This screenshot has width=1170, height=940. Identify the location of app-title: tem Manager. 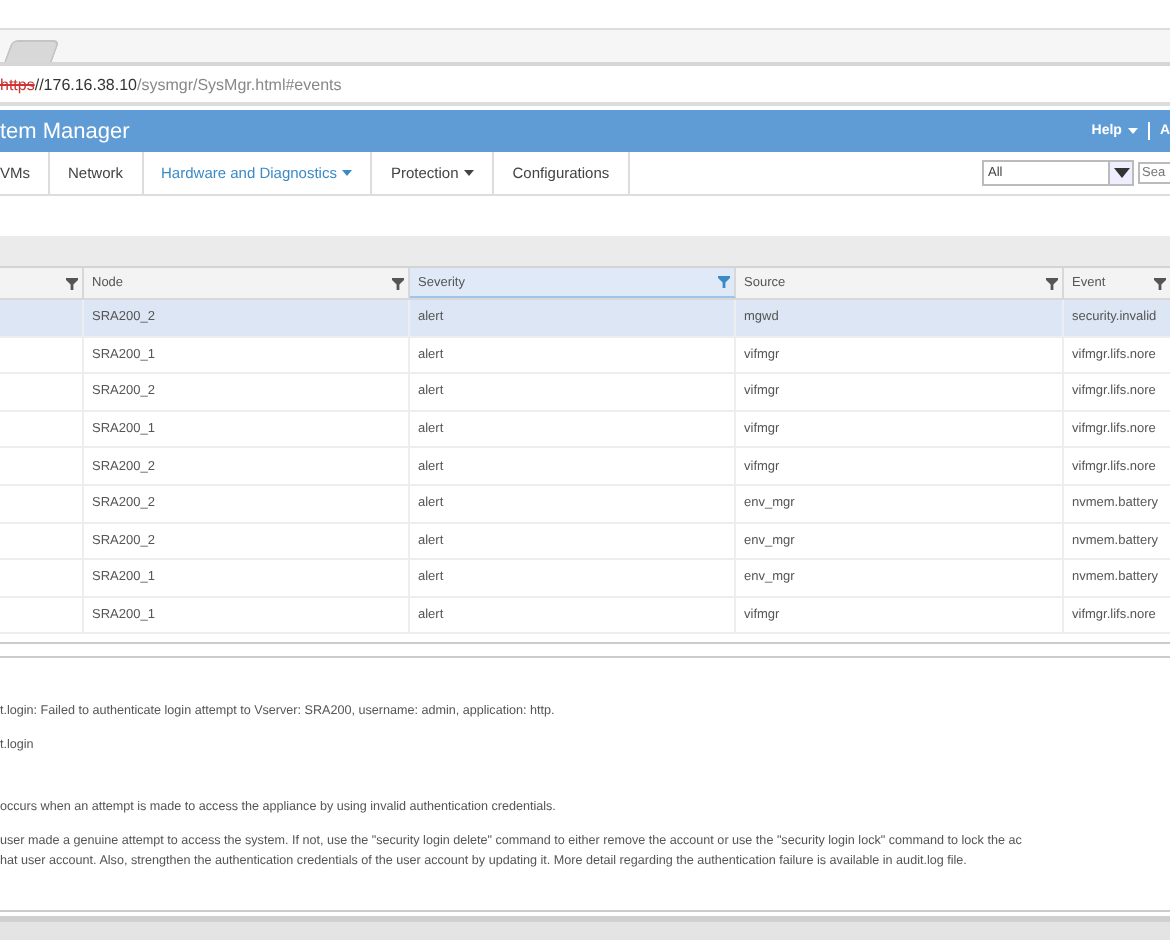
(65, 131).